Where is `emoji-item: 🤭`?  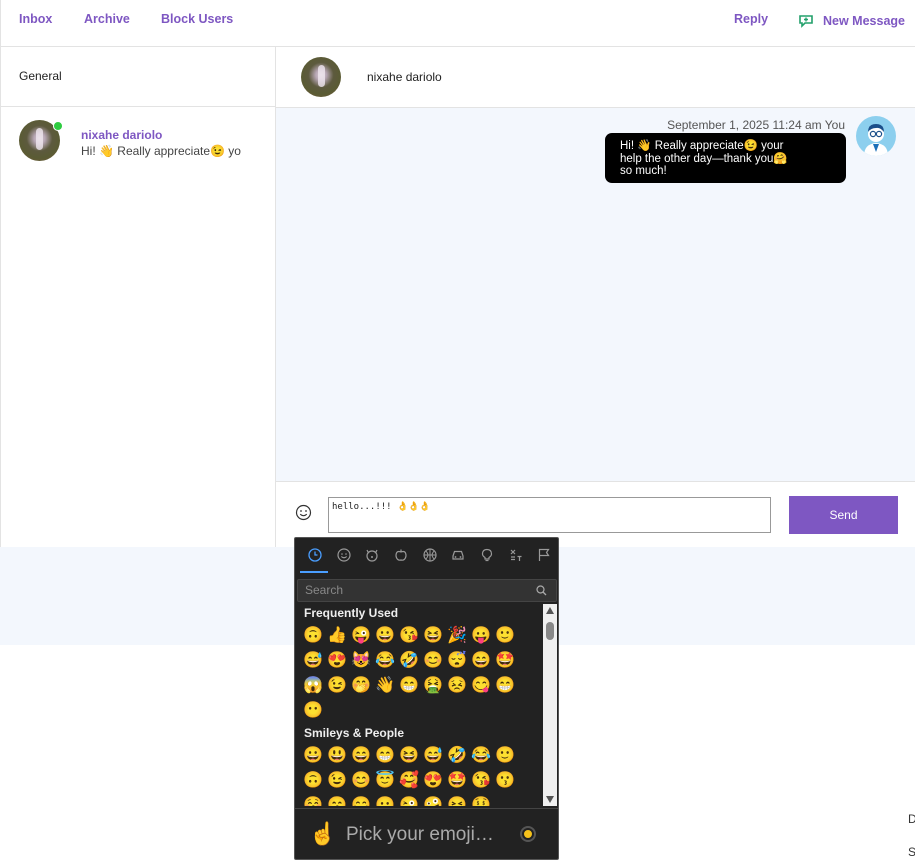
emoji-item: 🤭 is located at coordinates (361, 686).